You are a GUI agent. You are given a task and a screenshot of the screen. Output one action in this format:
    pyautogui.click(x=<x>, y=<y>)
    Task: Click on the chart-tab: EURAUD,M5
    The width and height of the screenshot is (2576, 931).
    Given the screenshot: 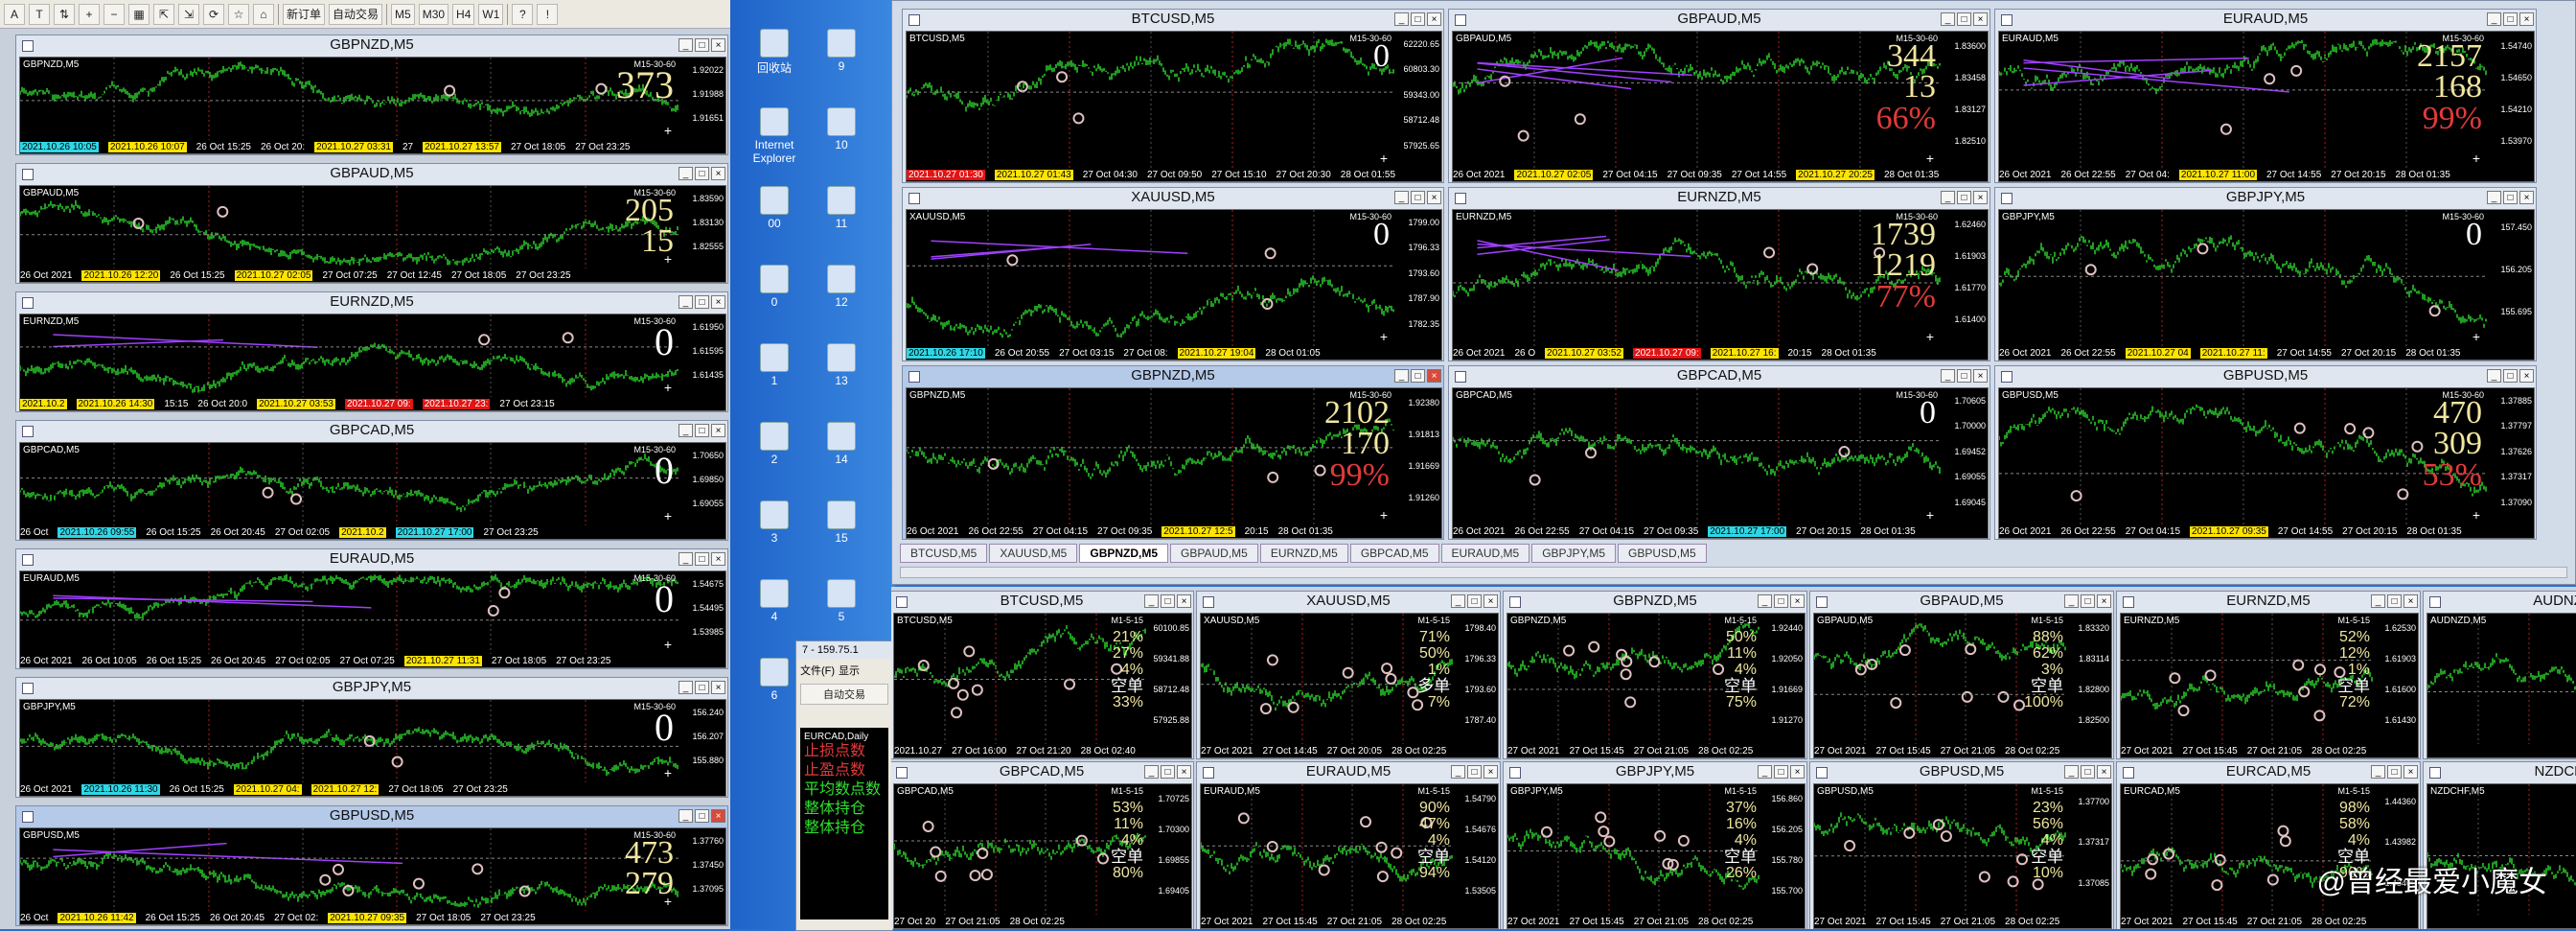 What is the action you would take?
    pyautogui.click(x=1485, y=553)
    